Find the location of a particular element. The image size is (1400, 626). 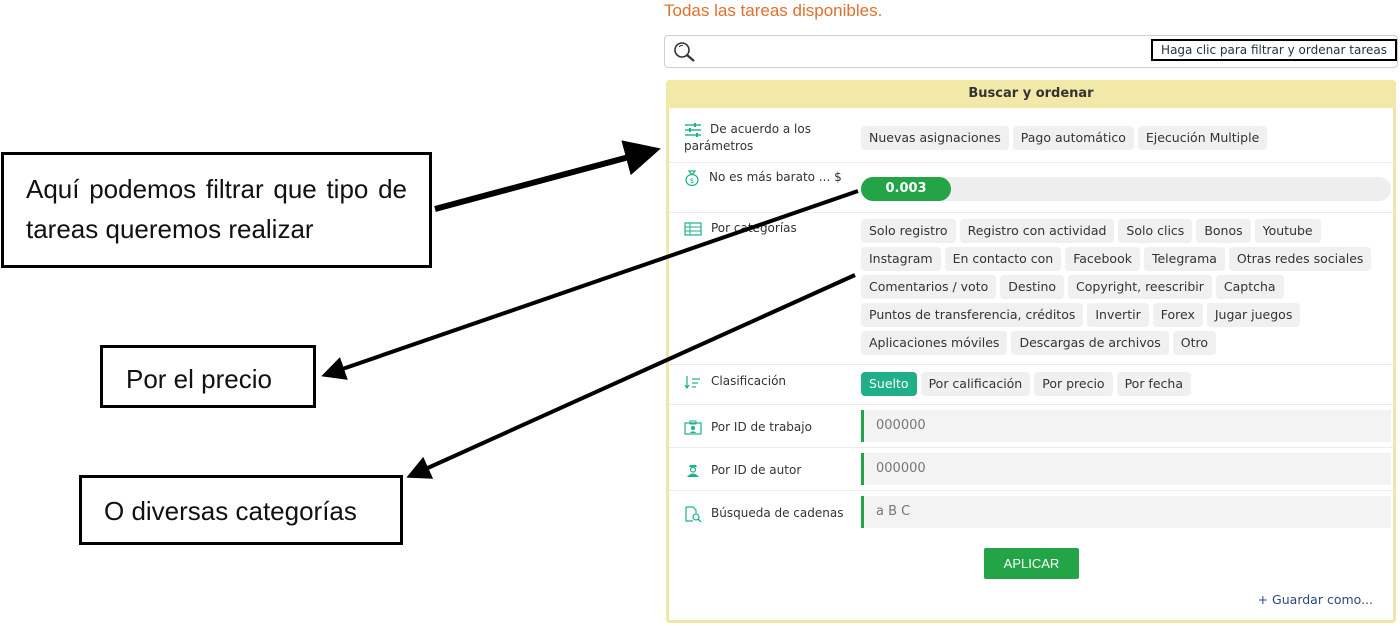

id-card-icon is located at coordinates (693, 427).